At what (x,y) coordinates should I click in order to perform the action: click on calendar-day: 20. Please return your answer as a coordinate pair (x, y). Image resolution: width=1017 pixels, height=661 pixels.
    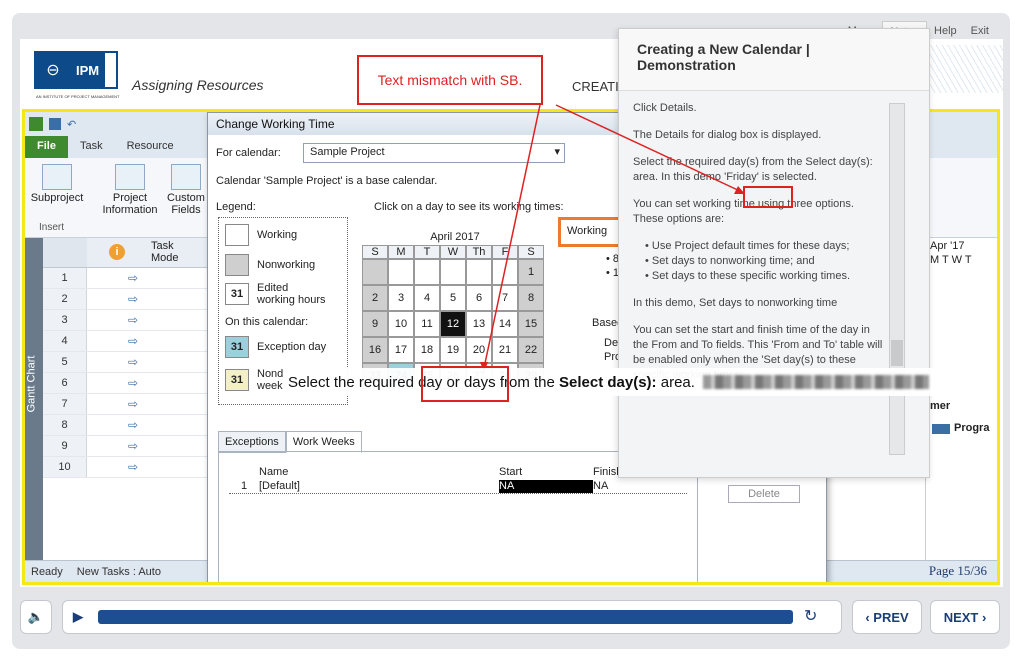
    Looking at the image, I should click on (479, 350).